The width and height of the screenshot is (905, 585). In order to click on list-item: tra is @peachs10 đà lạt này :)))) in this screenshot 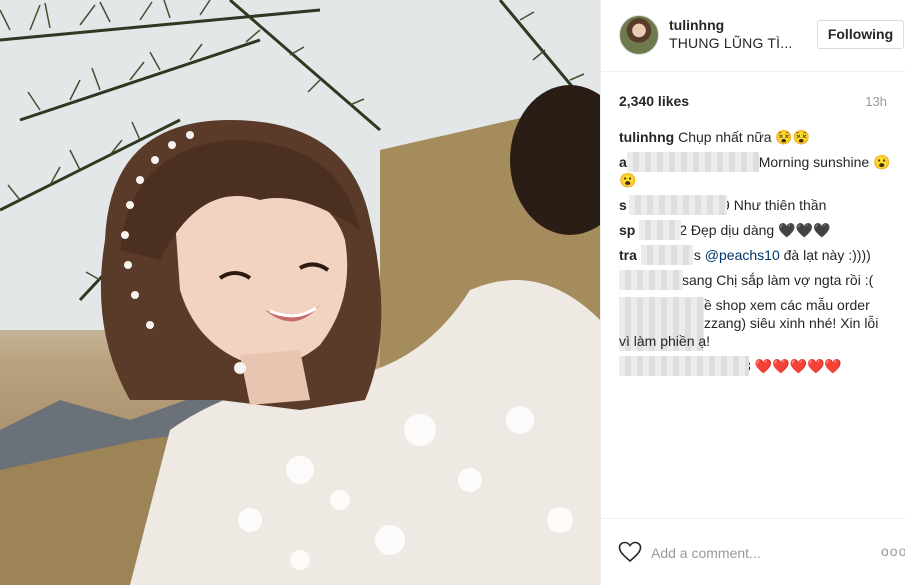, I will do `click(759, 255)`.